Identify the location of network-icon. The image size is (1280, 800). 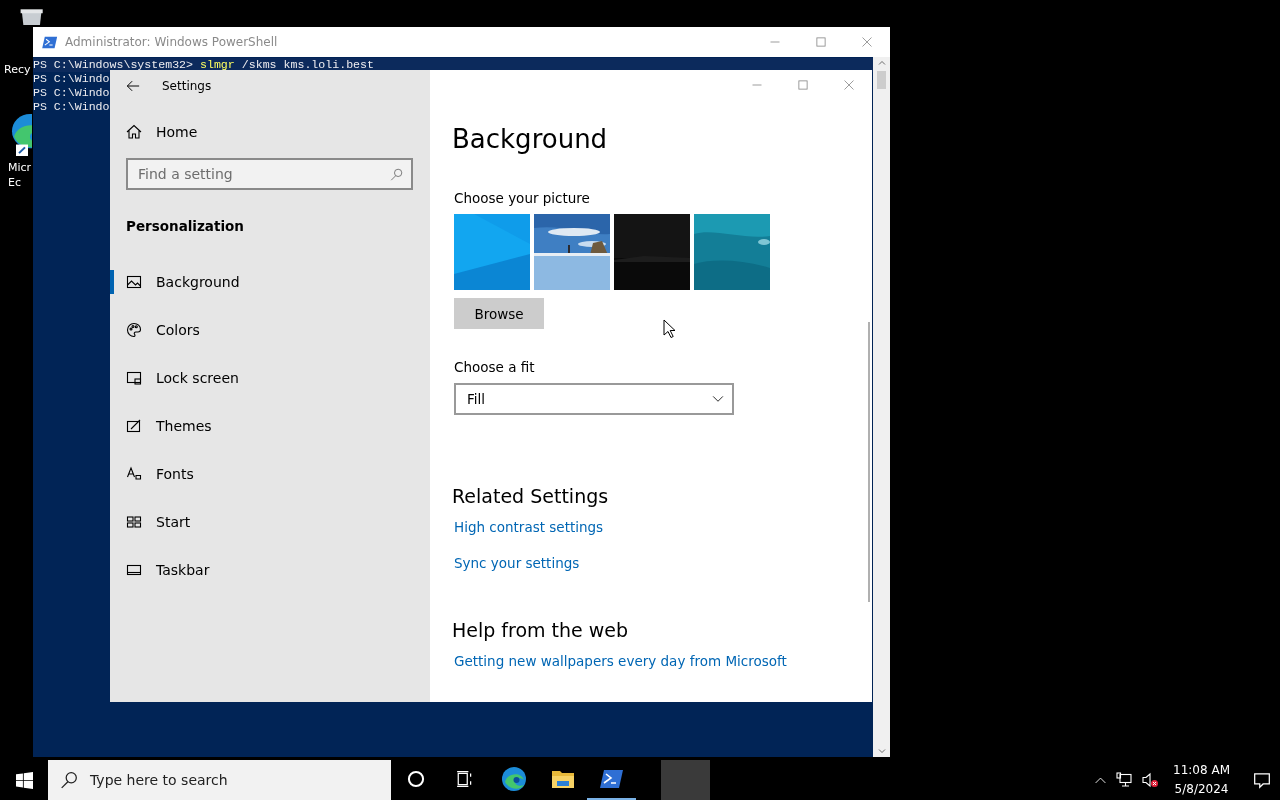
(1124, 780).